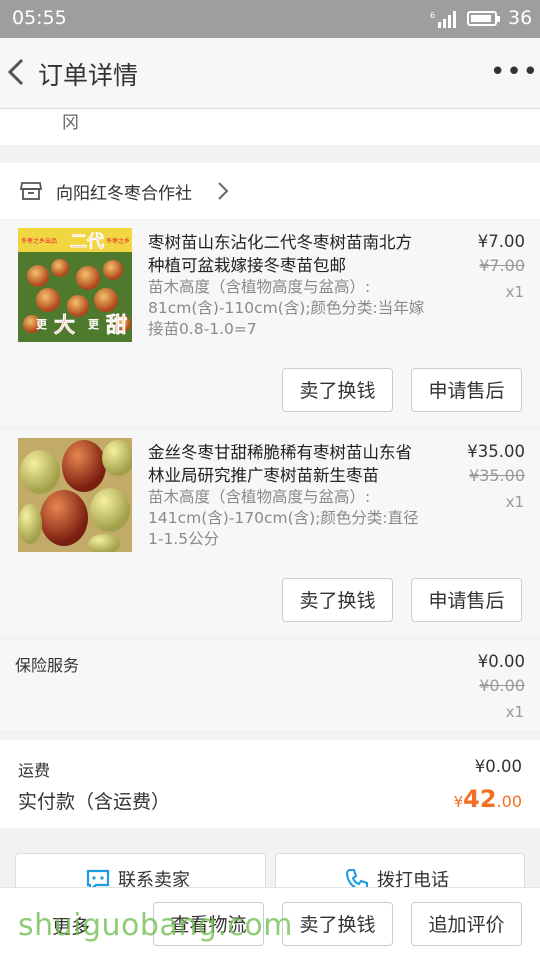  I want to click on insurance-label: 保险服务, so click(47, 665).